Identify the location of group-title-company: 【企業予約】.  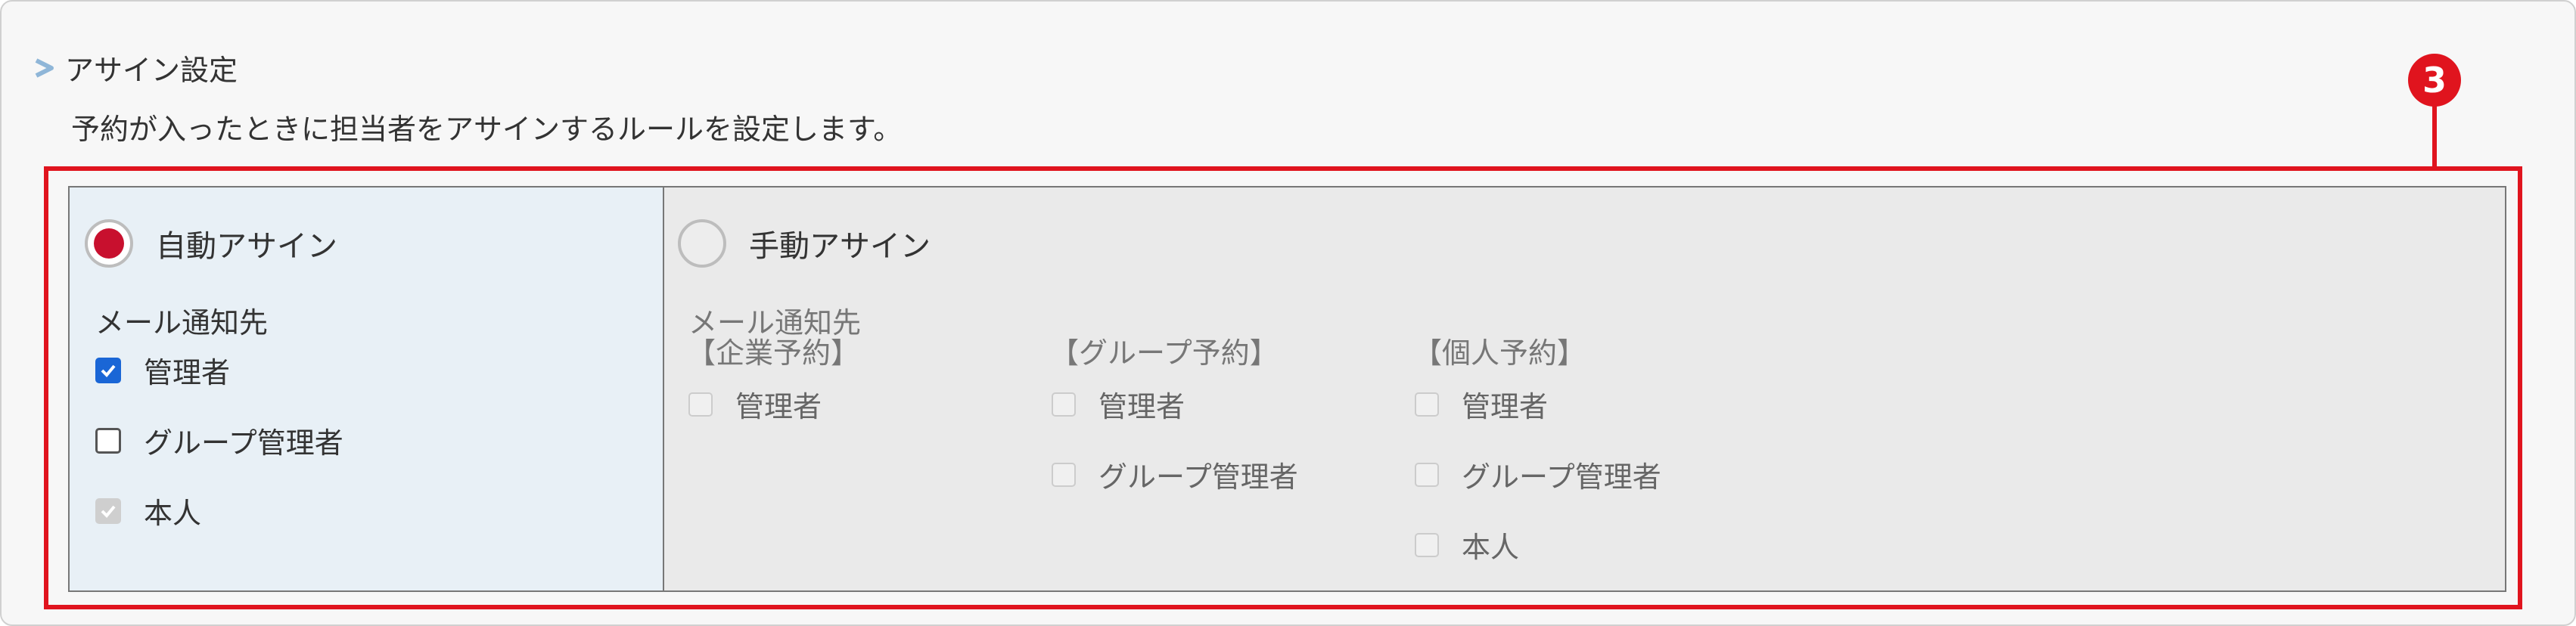
(773, 353).